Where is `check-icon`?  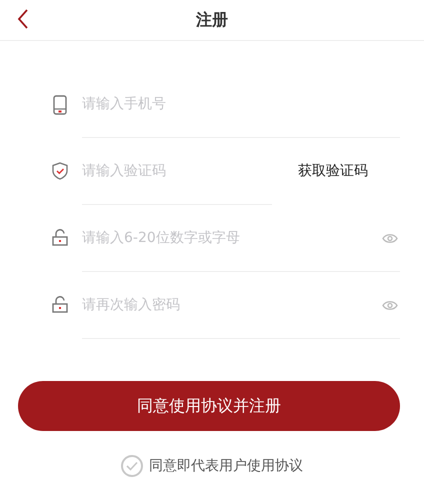 check-icon is located at coordinates (132, 466).